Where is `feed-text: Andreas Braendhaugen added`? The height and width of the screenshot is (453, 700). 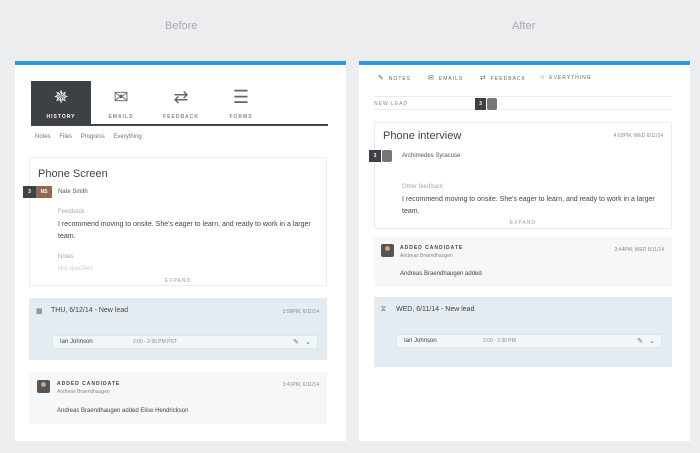
feed-text: Andreas Braendhaugen added is located at coordinates (441, 274).